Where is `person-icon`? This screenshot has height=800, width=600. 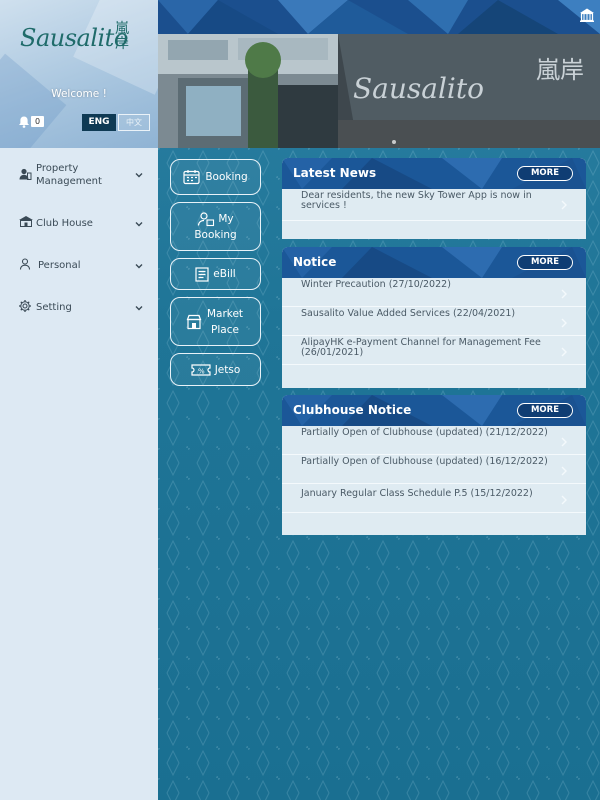
person-icon is located at coordinates (25, 264).